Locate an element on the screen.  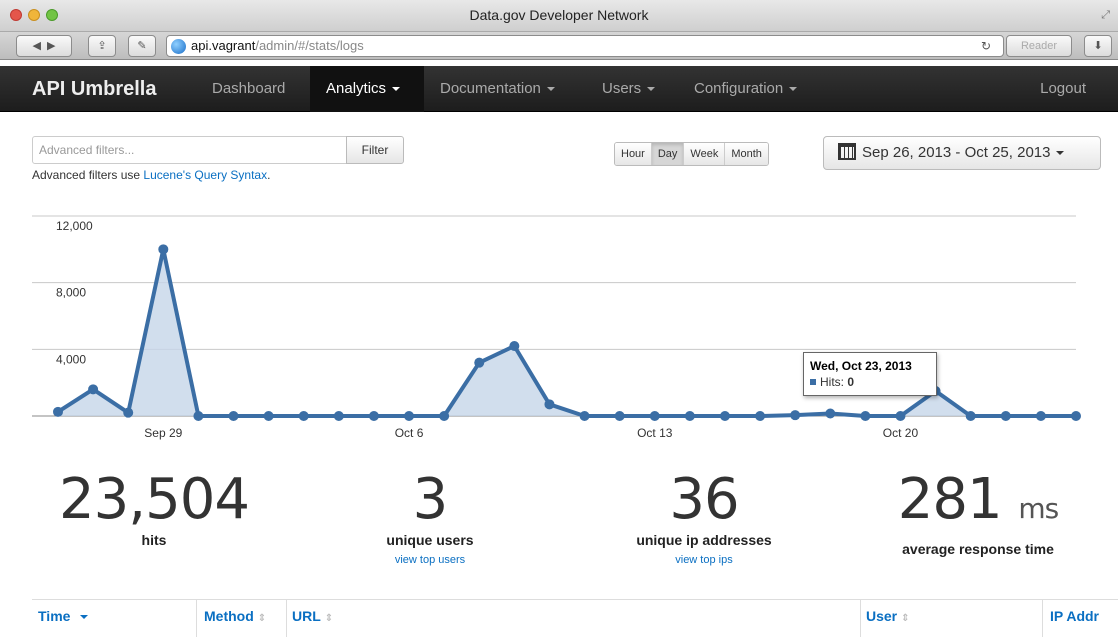
calendar-icon is located at coordinates (847, 151).